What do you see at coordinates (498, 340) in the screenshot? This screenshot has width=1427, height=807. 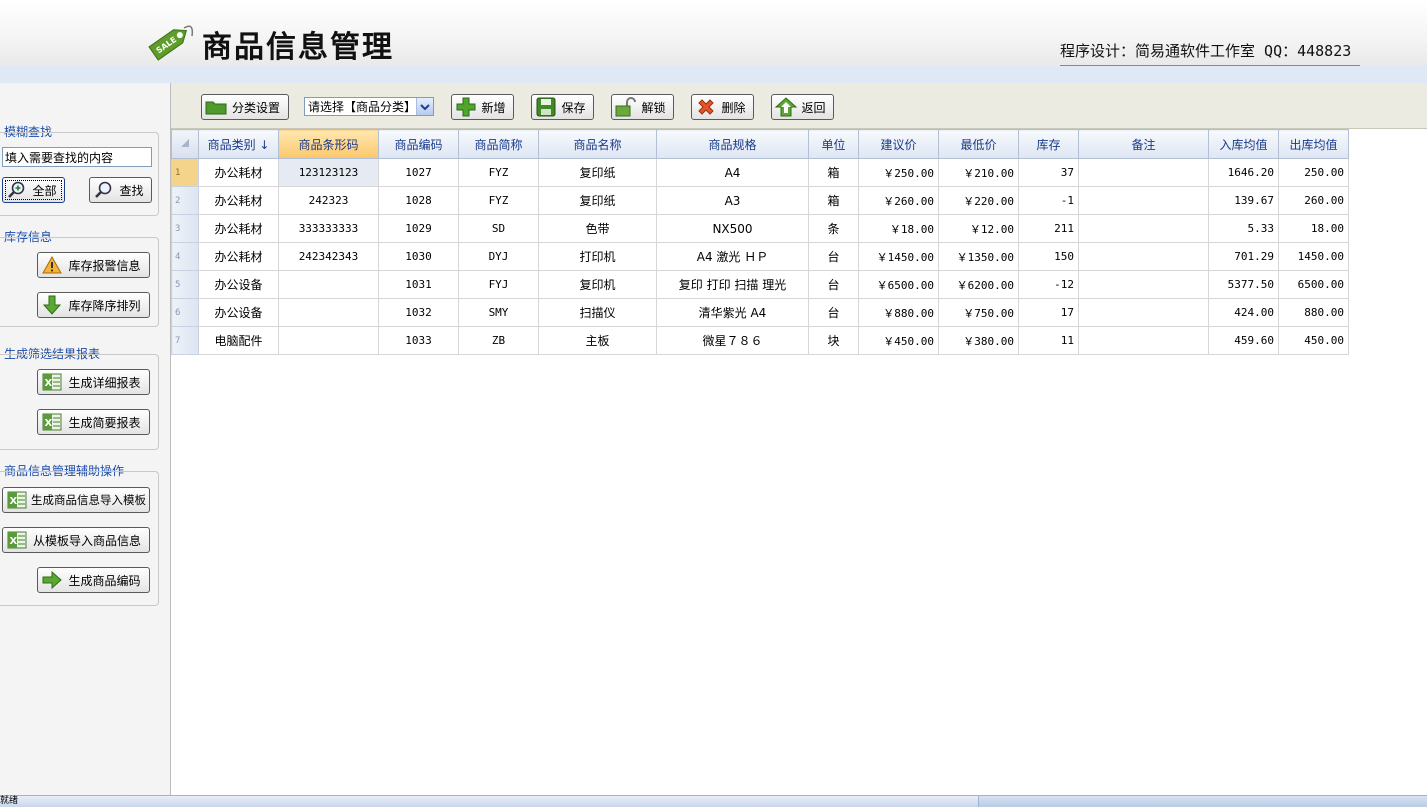 I see `cell-abbr: ZB` at bounding box center [498, 340].